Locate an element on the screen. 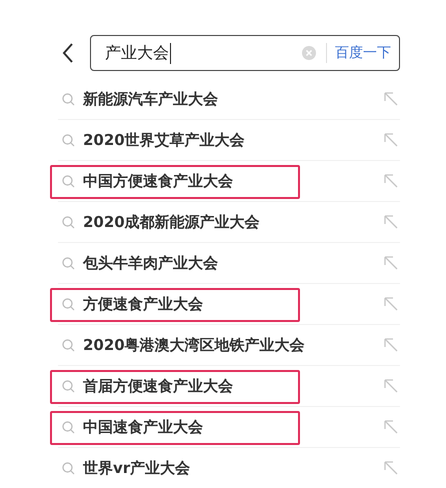  search-button: 百度一下 is located at coordinates (363, 53).